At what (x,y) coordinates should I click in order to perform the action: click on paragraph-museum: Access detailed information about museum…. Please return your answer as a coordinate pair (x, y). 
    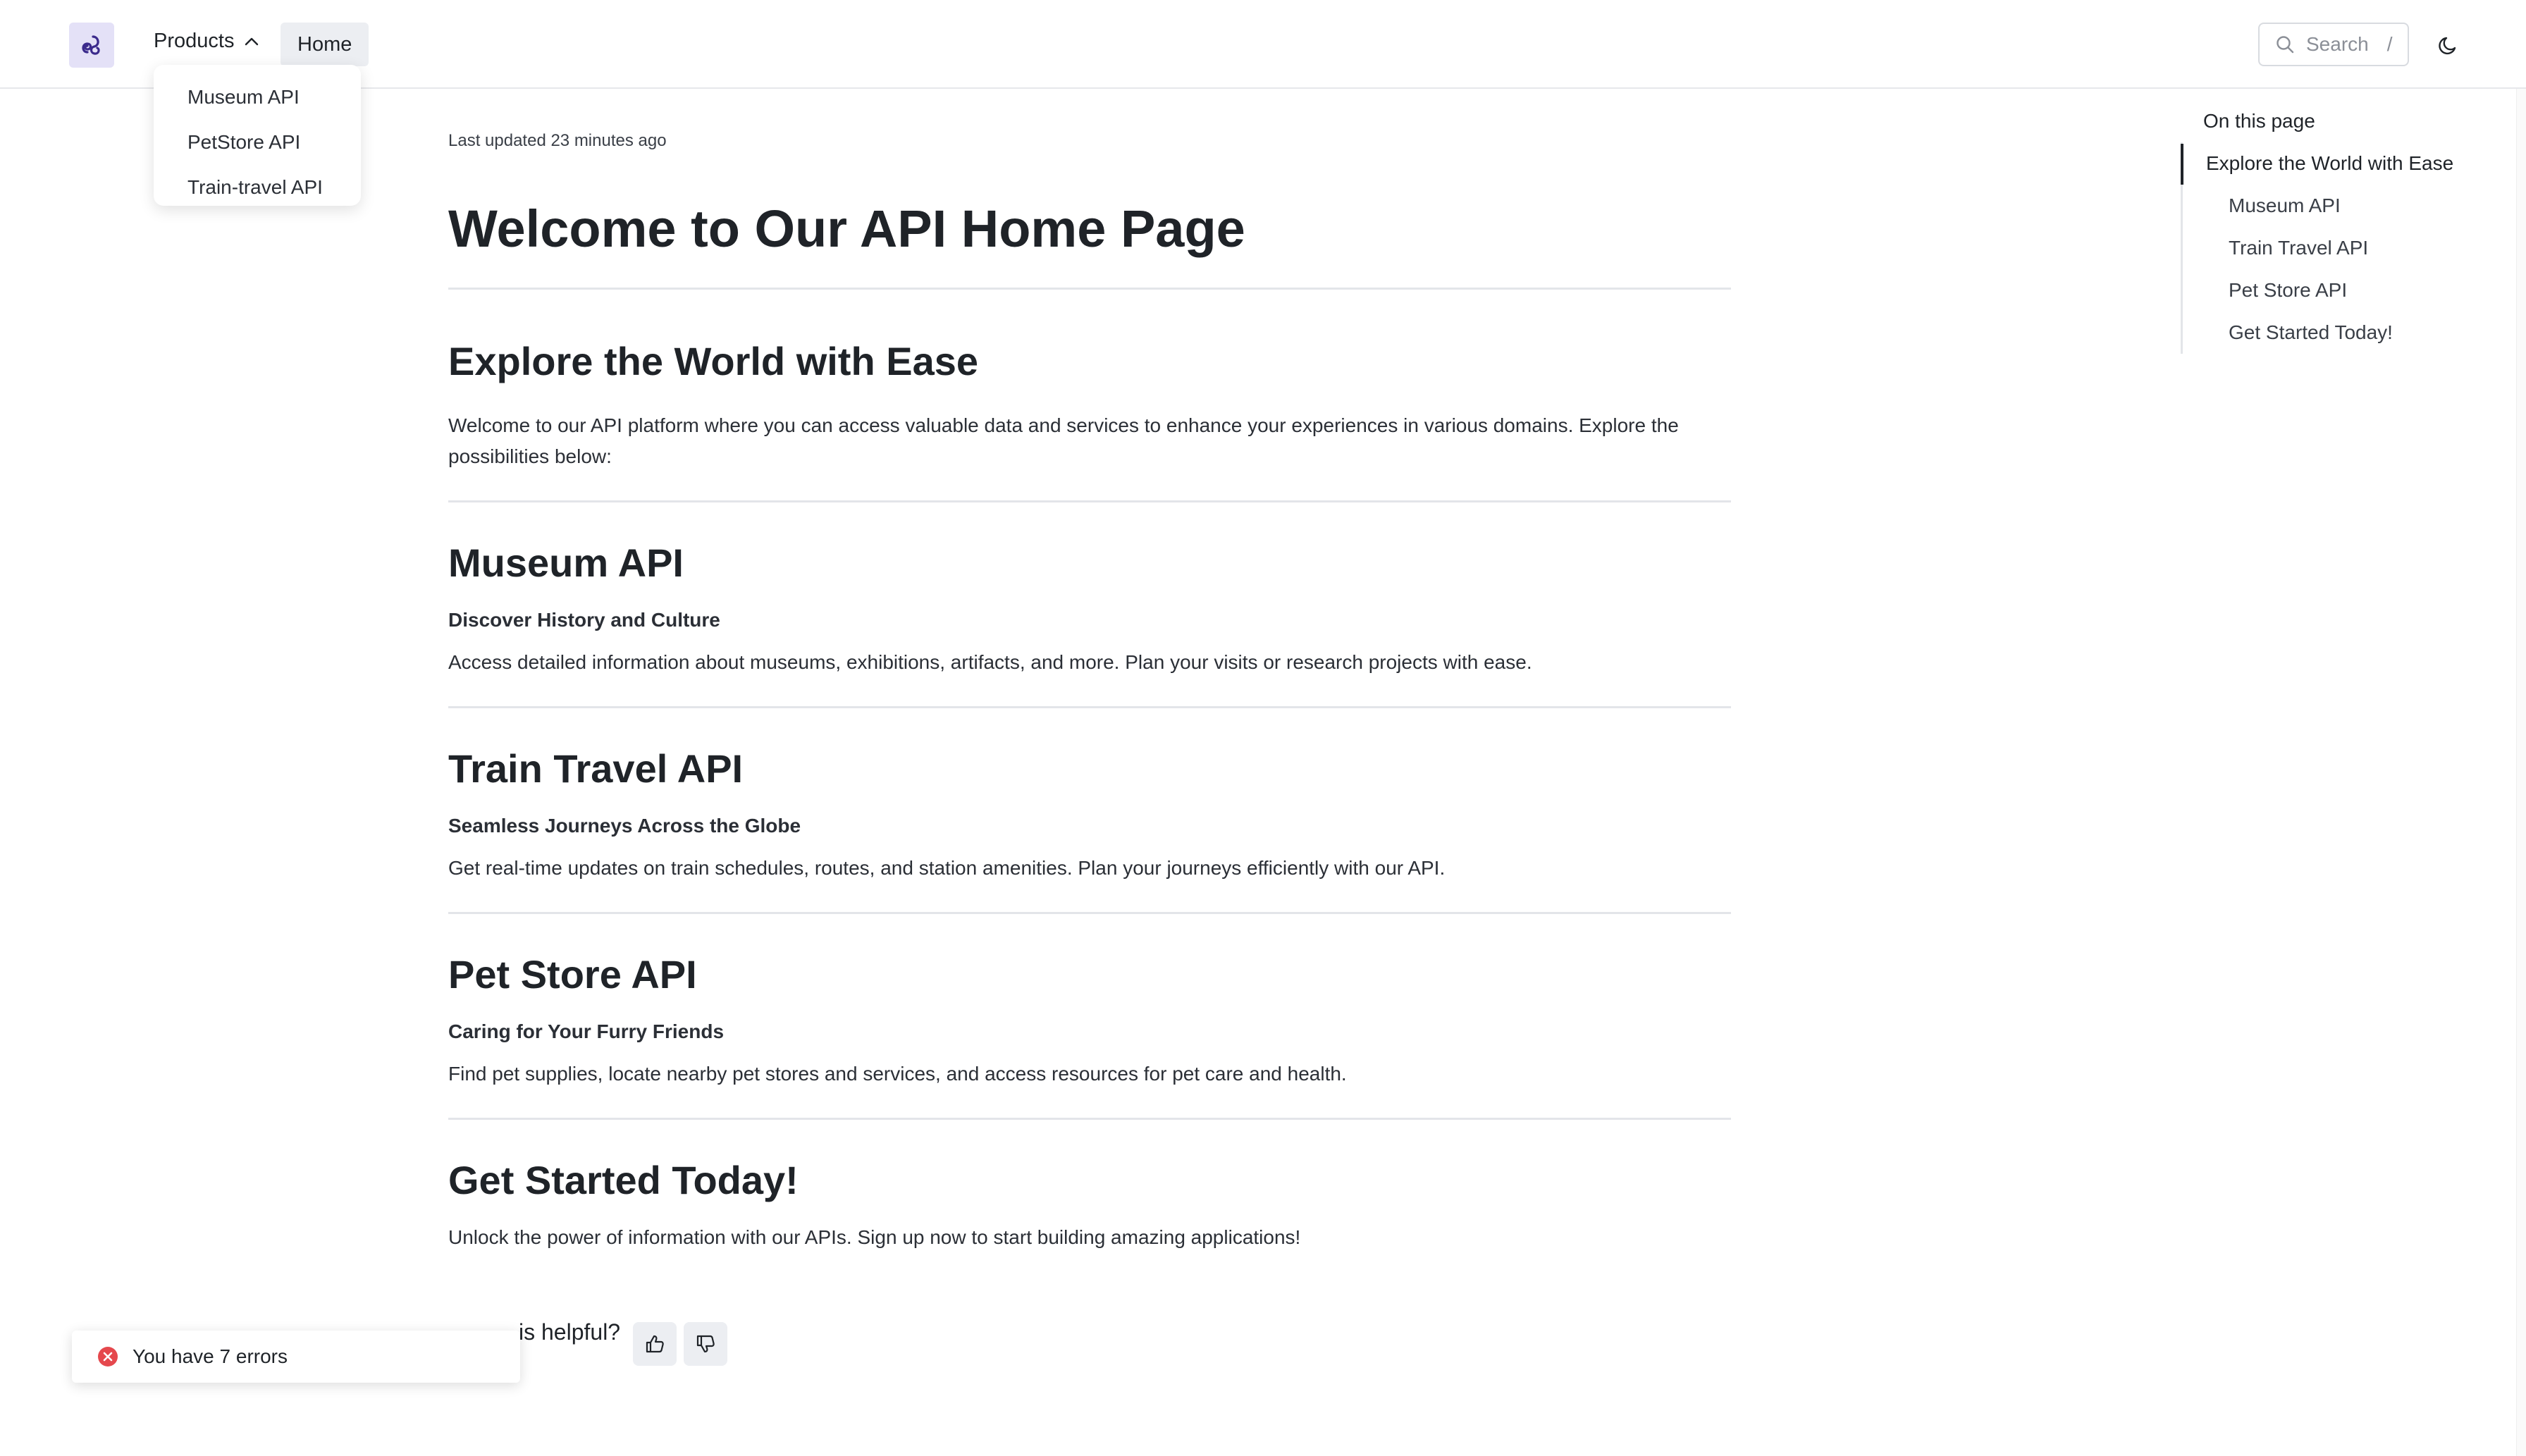
    Looking at the image, I should click on (990, 662).